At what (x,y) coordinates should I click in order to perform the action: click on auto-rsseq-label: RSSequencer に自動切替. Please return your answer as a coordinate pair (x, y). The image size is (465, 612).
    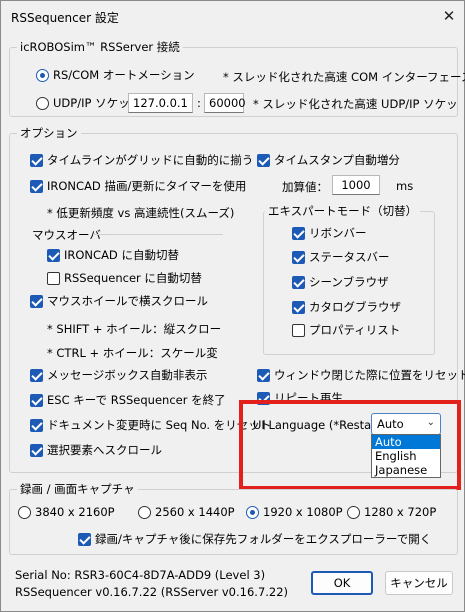
    Looking at the image, I should click on (133, 278).